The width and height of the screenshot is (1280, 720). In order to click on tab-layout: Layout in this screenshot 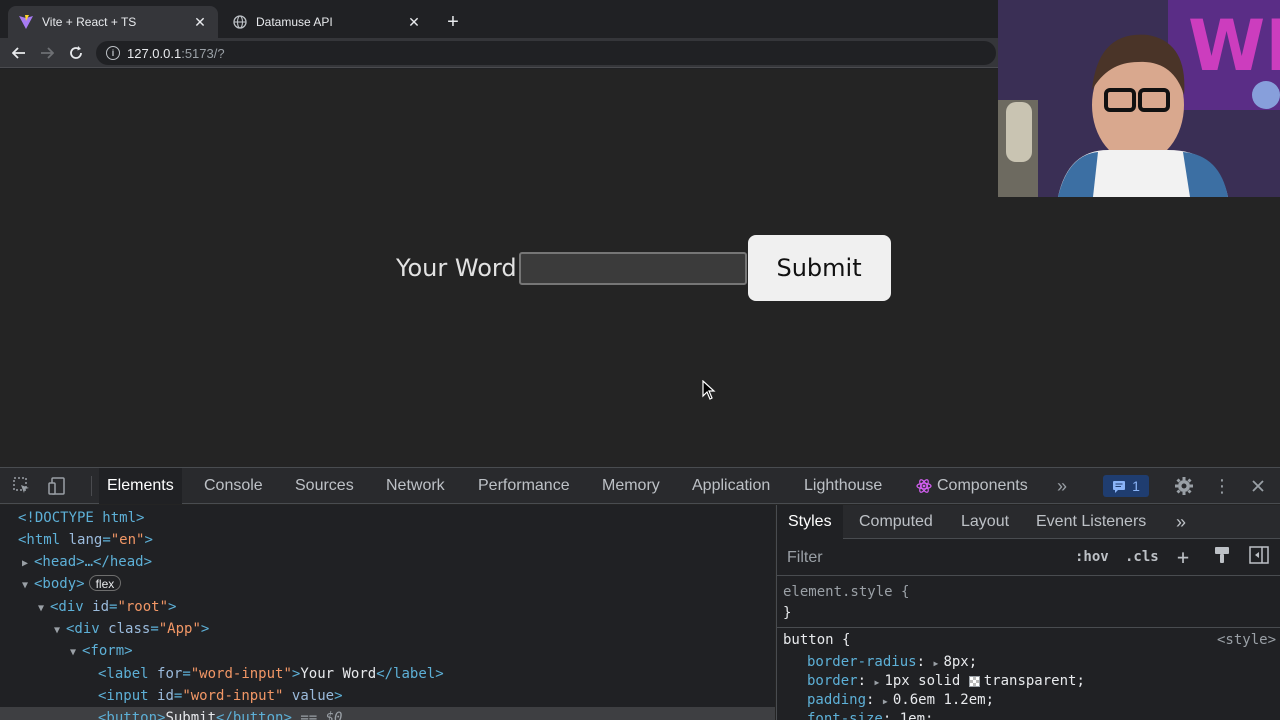, I will do `click(985, 522)`.